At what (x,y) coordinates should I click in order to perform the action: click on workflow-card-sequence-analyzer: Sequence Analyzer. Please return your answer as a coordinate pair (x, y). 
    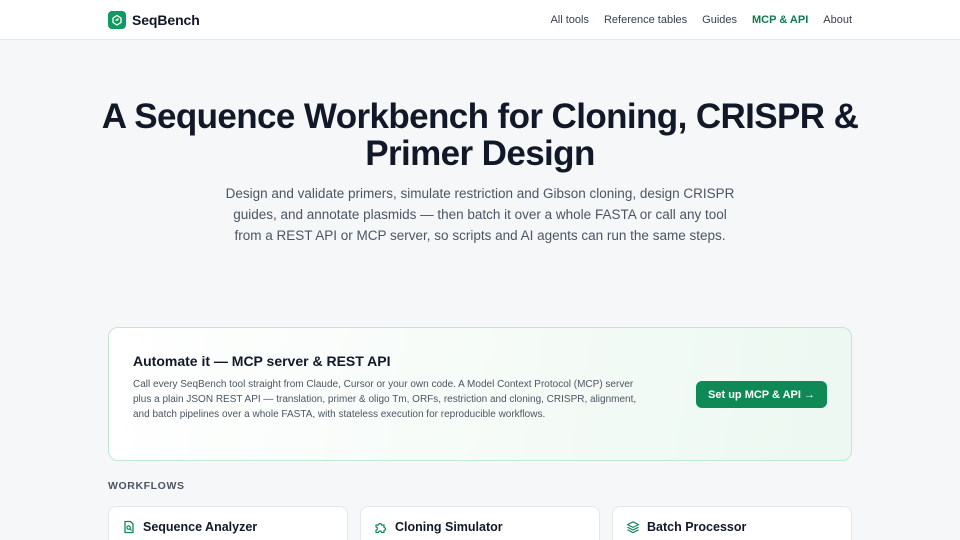
    Looking at the image, I should click on (228, 523).